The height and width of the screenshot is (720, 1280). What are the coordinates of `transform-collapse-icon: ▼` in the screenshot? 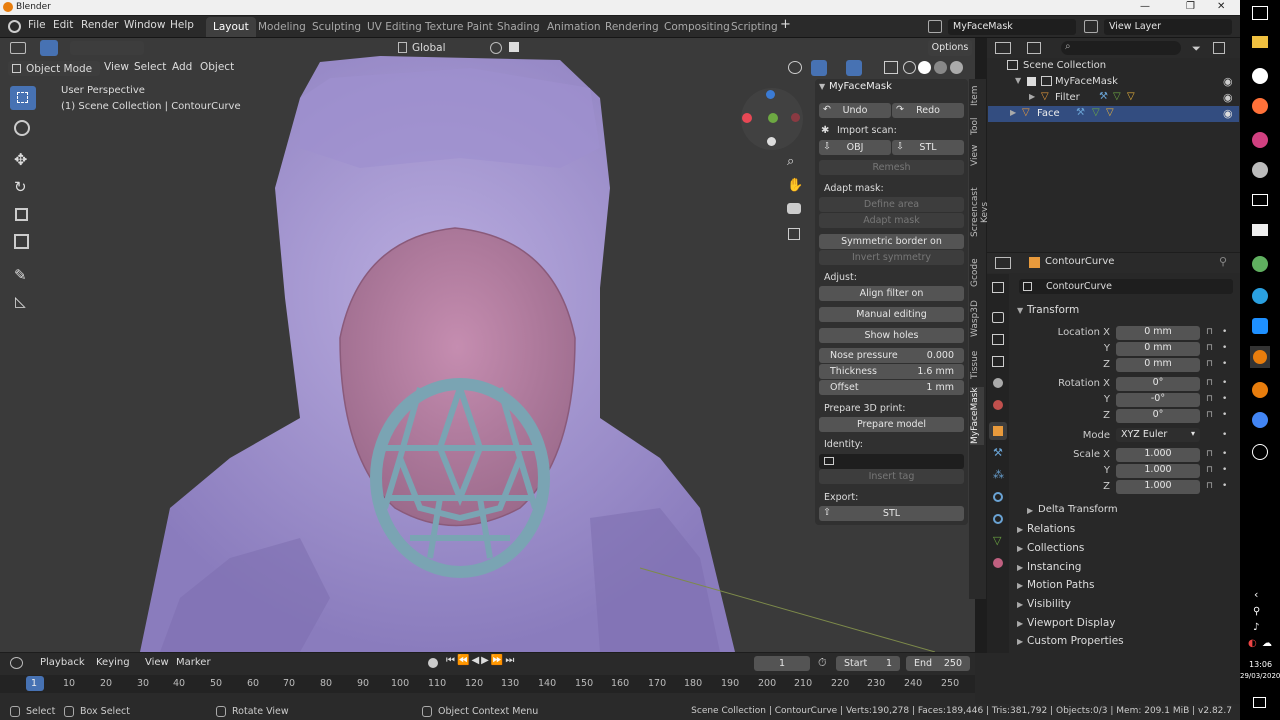 It's located at (1020, 310).